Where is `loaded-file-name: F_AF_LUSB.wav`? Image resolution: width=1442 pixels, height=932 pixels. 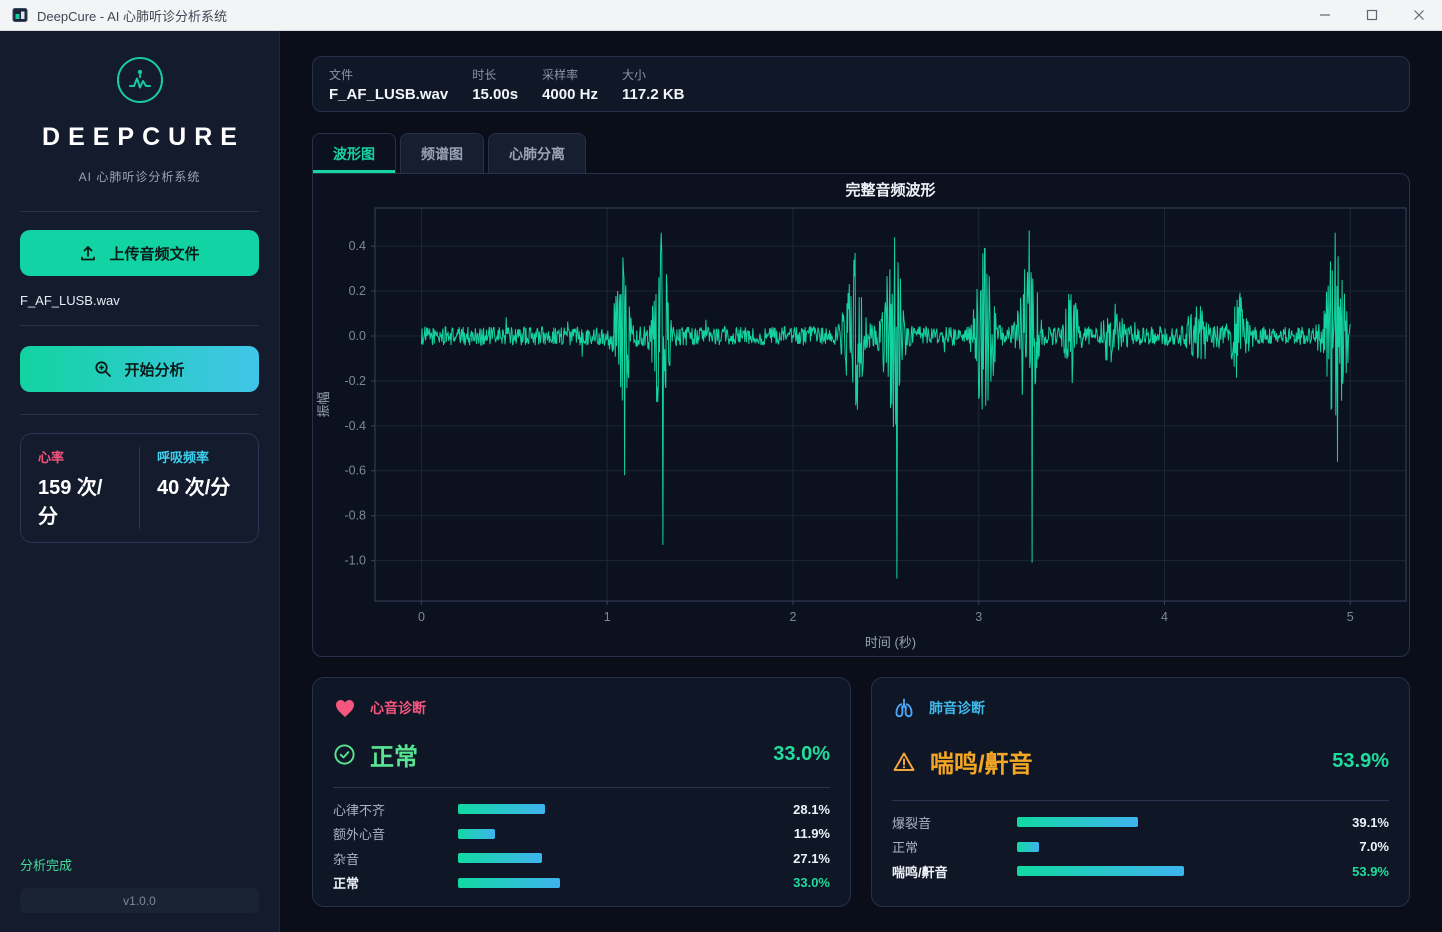 loaded-file-name: F_AF_LUSB.wav is located at coordinates (70, 300).